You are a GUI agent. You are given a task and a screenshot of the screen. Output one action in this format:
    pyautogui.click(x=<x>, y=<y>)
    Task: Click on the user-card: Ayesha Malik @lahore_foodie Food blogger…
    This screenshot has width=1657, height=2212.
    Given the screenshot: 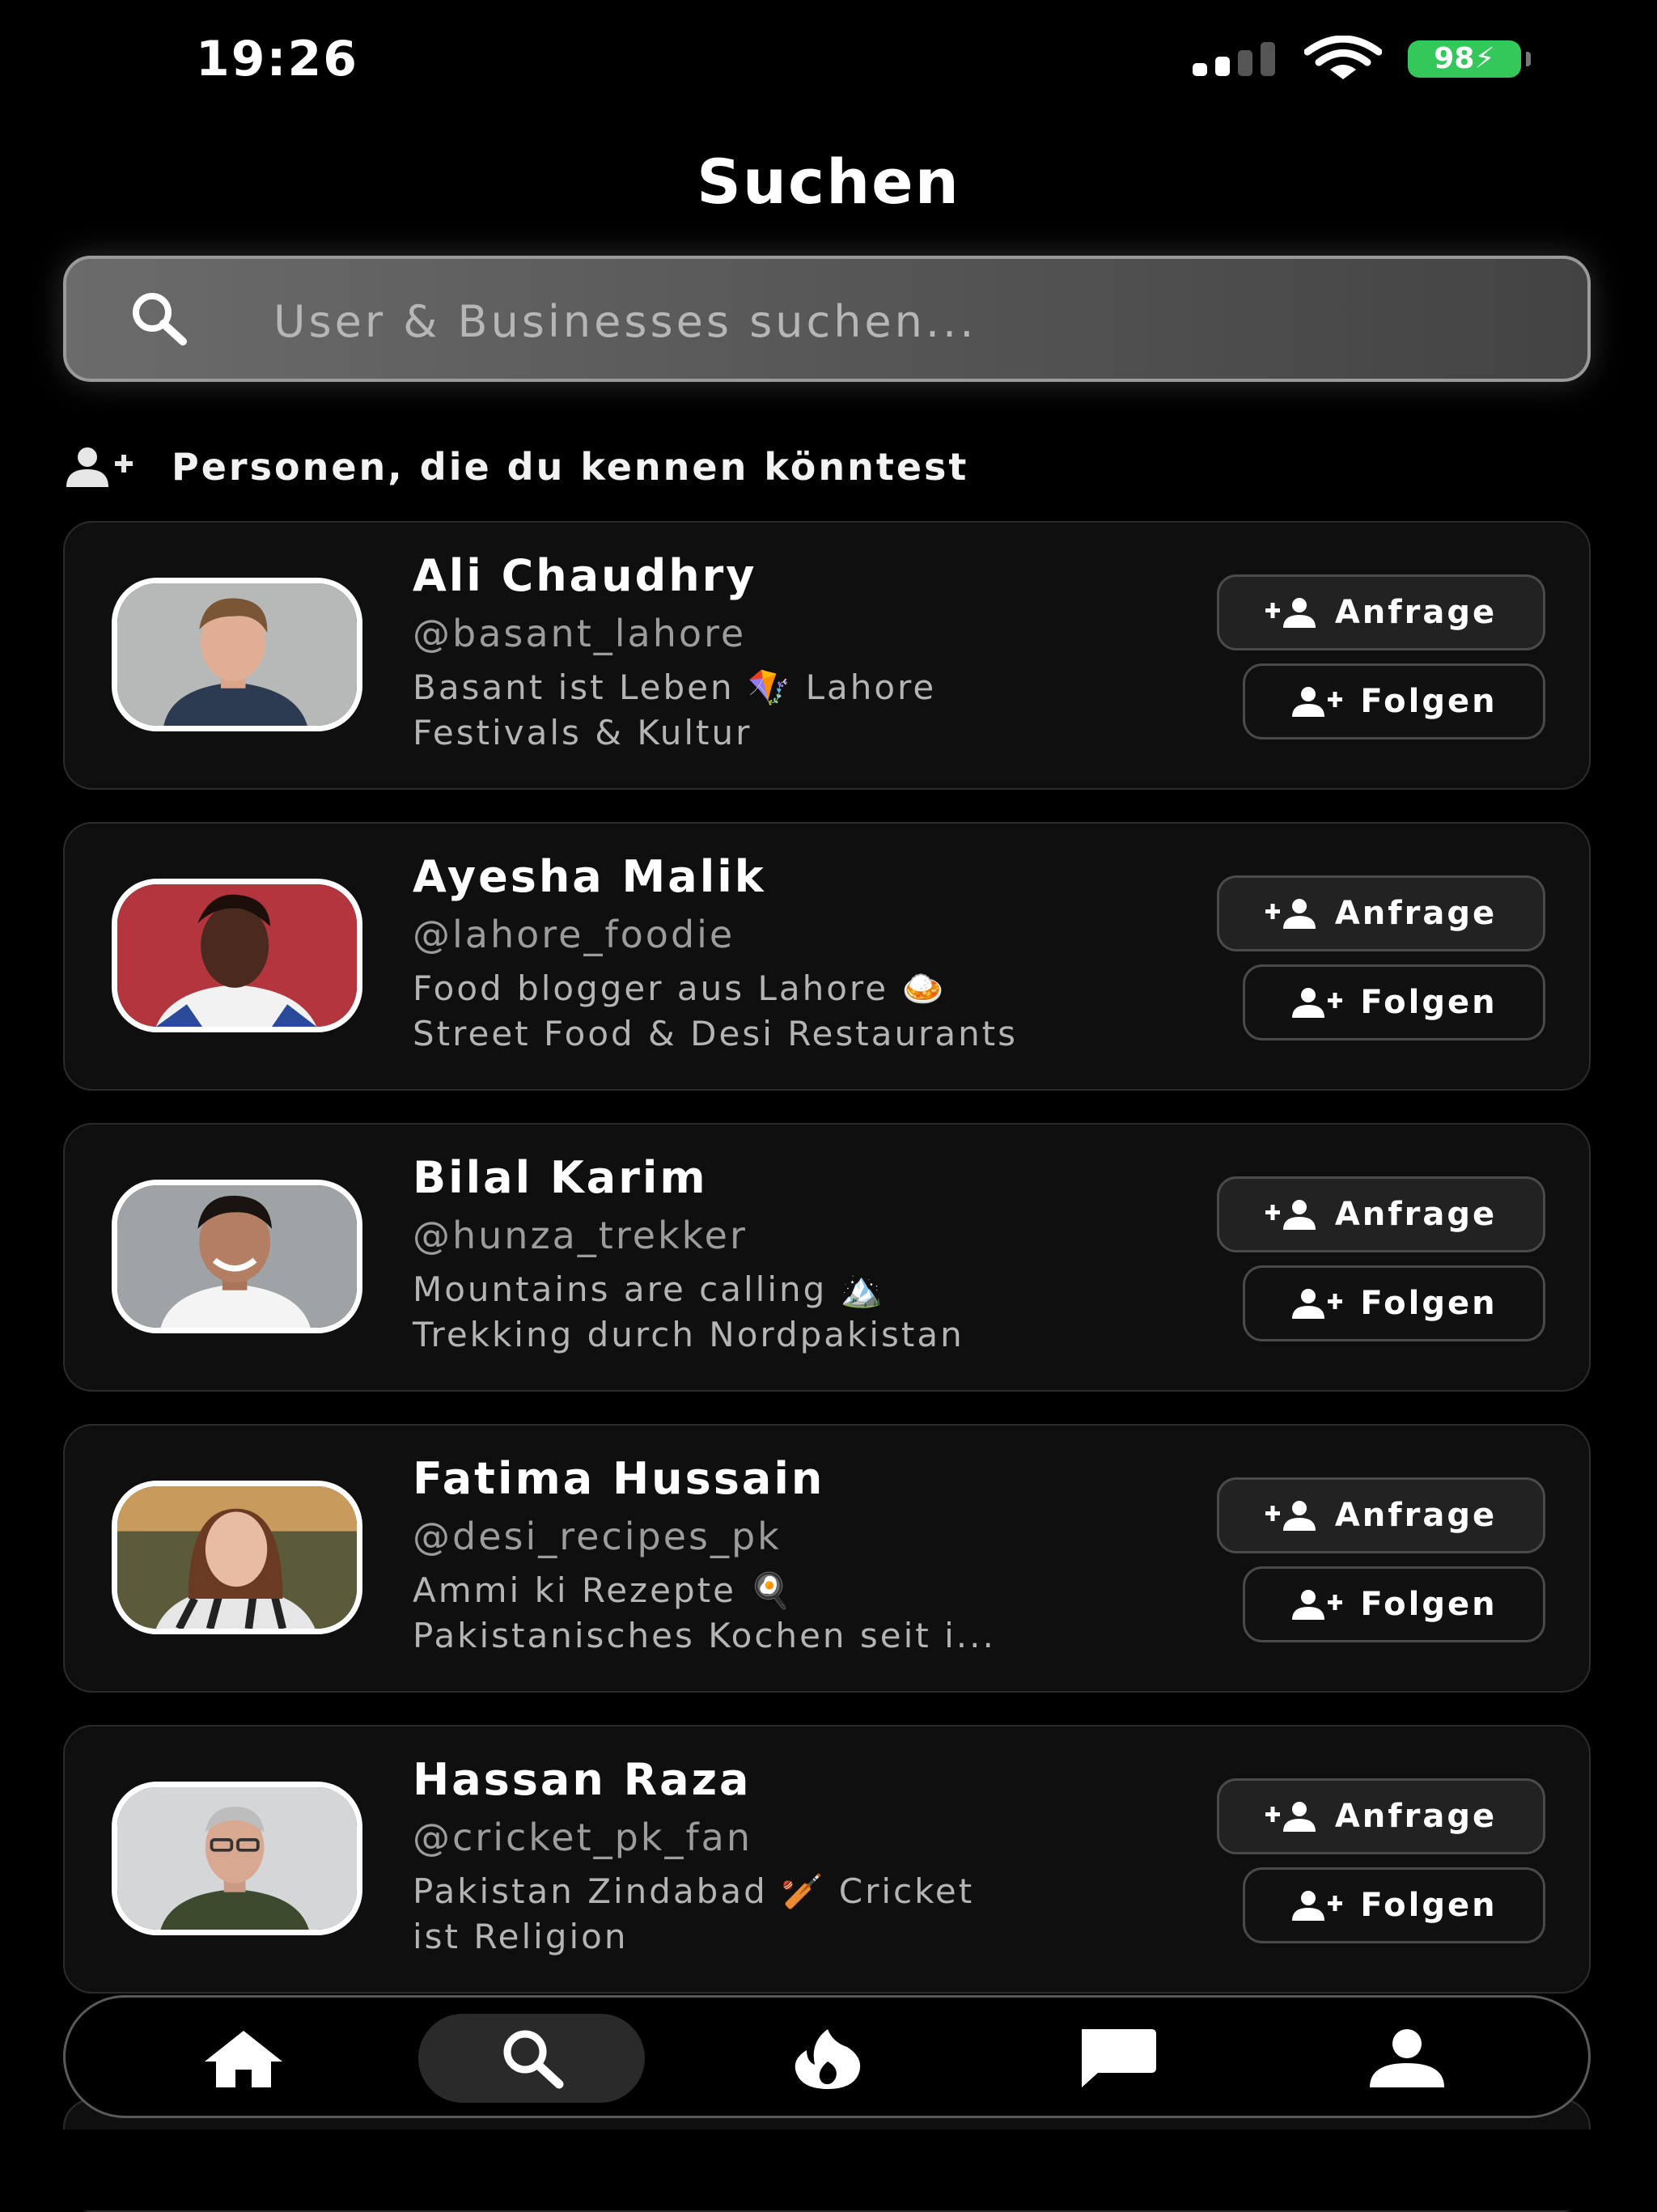 What is the action you would take?
    pyautogui.click(x=827, y=956)
    